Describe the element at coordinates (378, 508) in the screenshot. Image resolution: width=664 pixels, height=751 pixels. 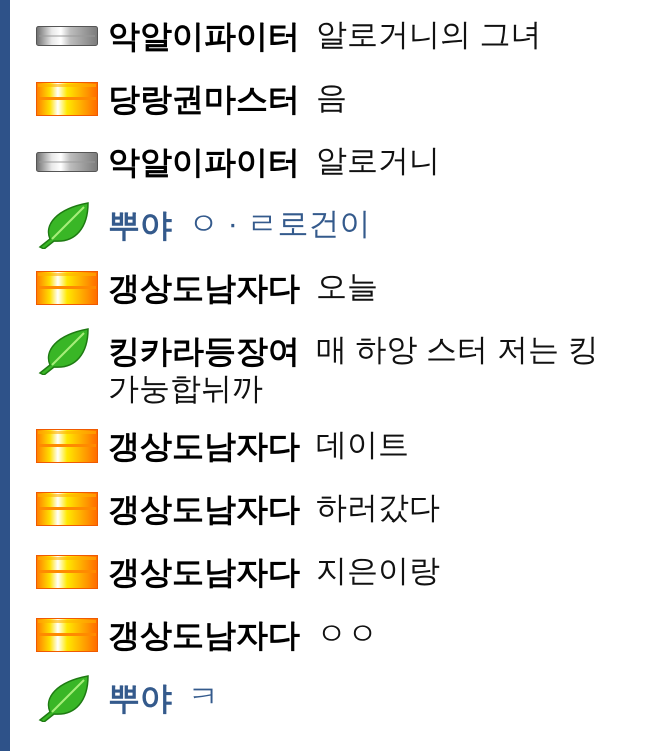
I see `chat-message: 하러갔다` at that location.